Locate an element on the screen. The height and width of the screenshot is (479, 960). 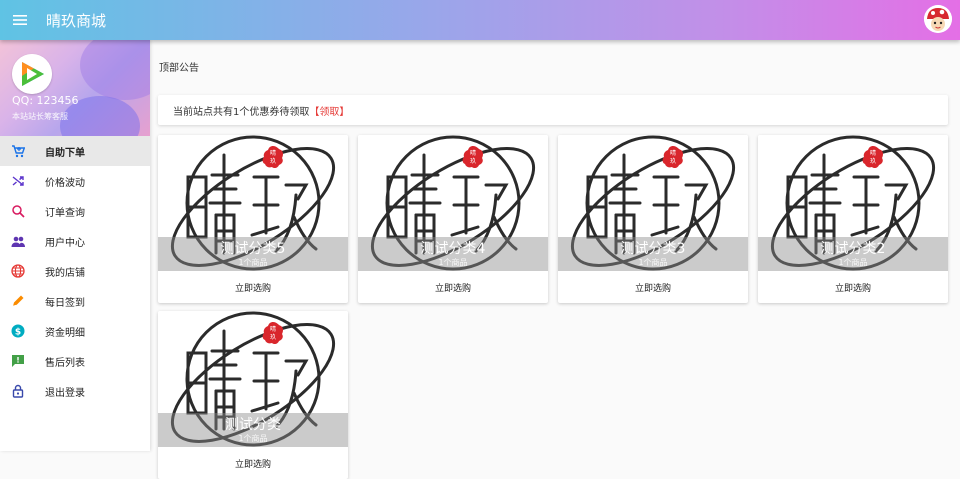
menu-button is located at coordinates (20, 20).